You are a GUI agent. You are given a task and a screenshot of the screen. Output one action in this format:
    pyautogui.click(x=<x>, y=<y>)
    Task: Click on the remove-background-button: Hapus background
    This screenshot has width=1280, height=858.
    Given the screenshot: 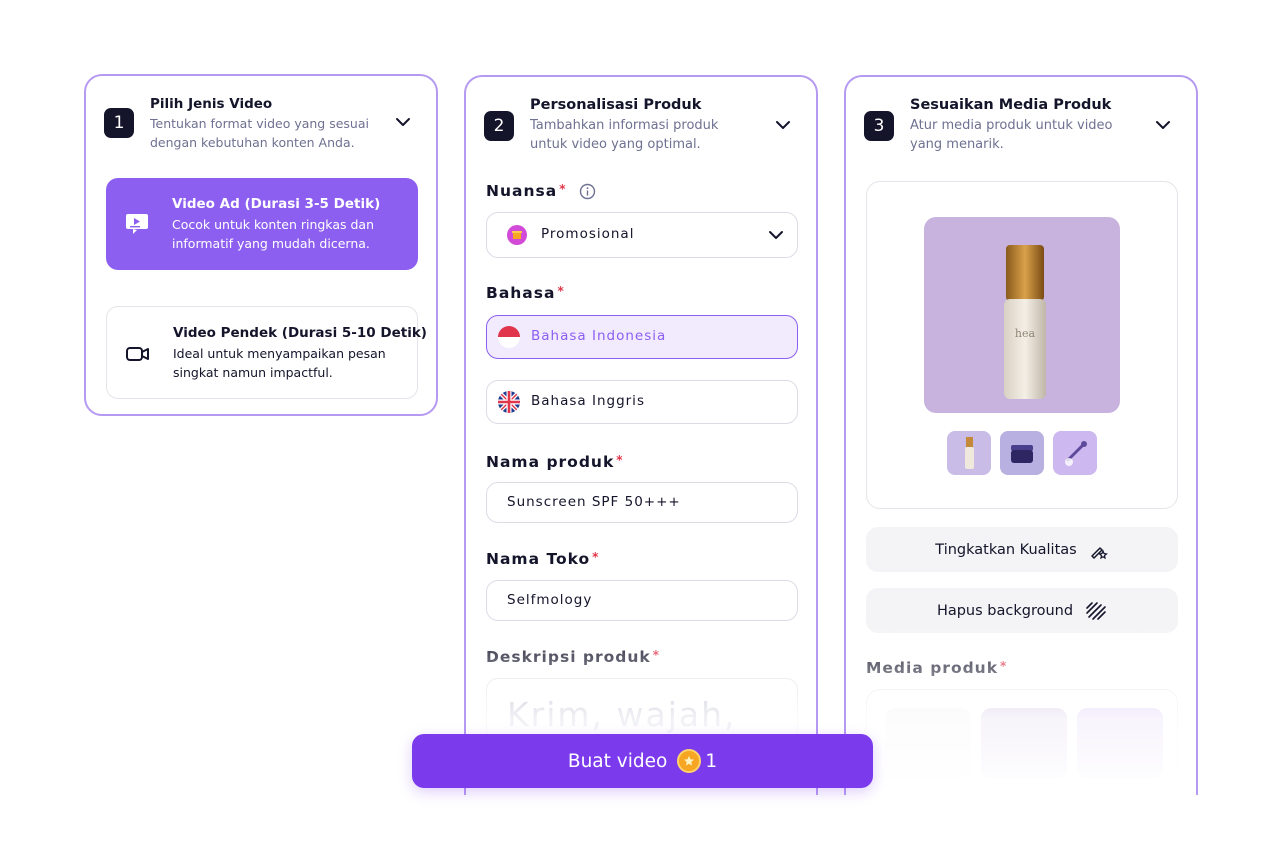 What is the action you would take?
    pyautogui.click(x=1022, y=610)
    